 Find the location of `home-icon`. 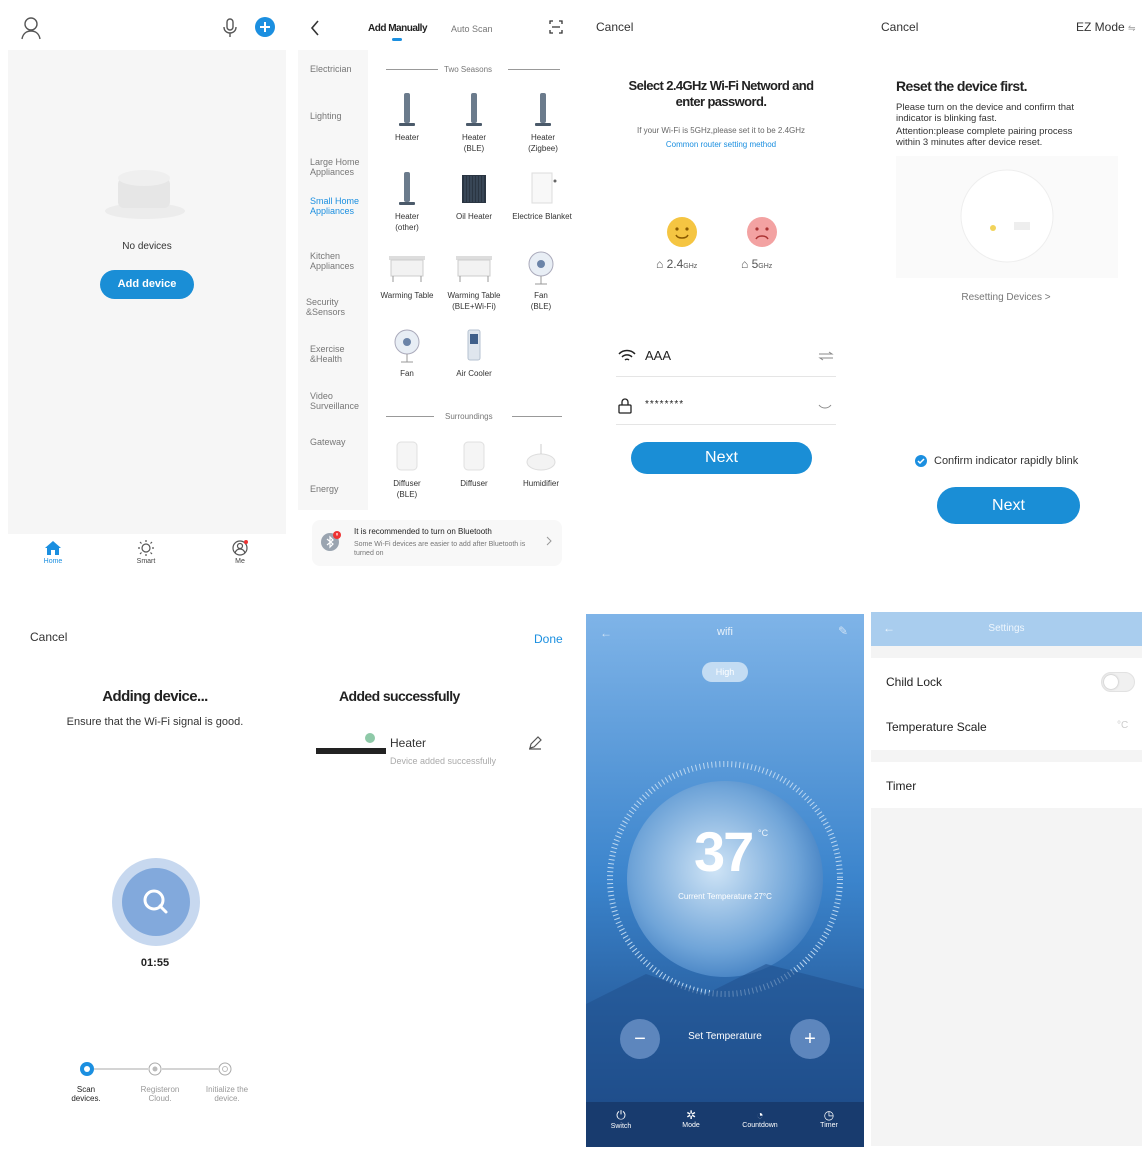

home-icon is located at coordinates (53, 548).